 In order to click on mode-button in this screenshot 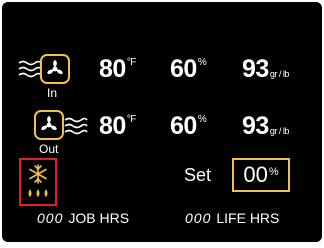, I will do `click(38, 182)`.